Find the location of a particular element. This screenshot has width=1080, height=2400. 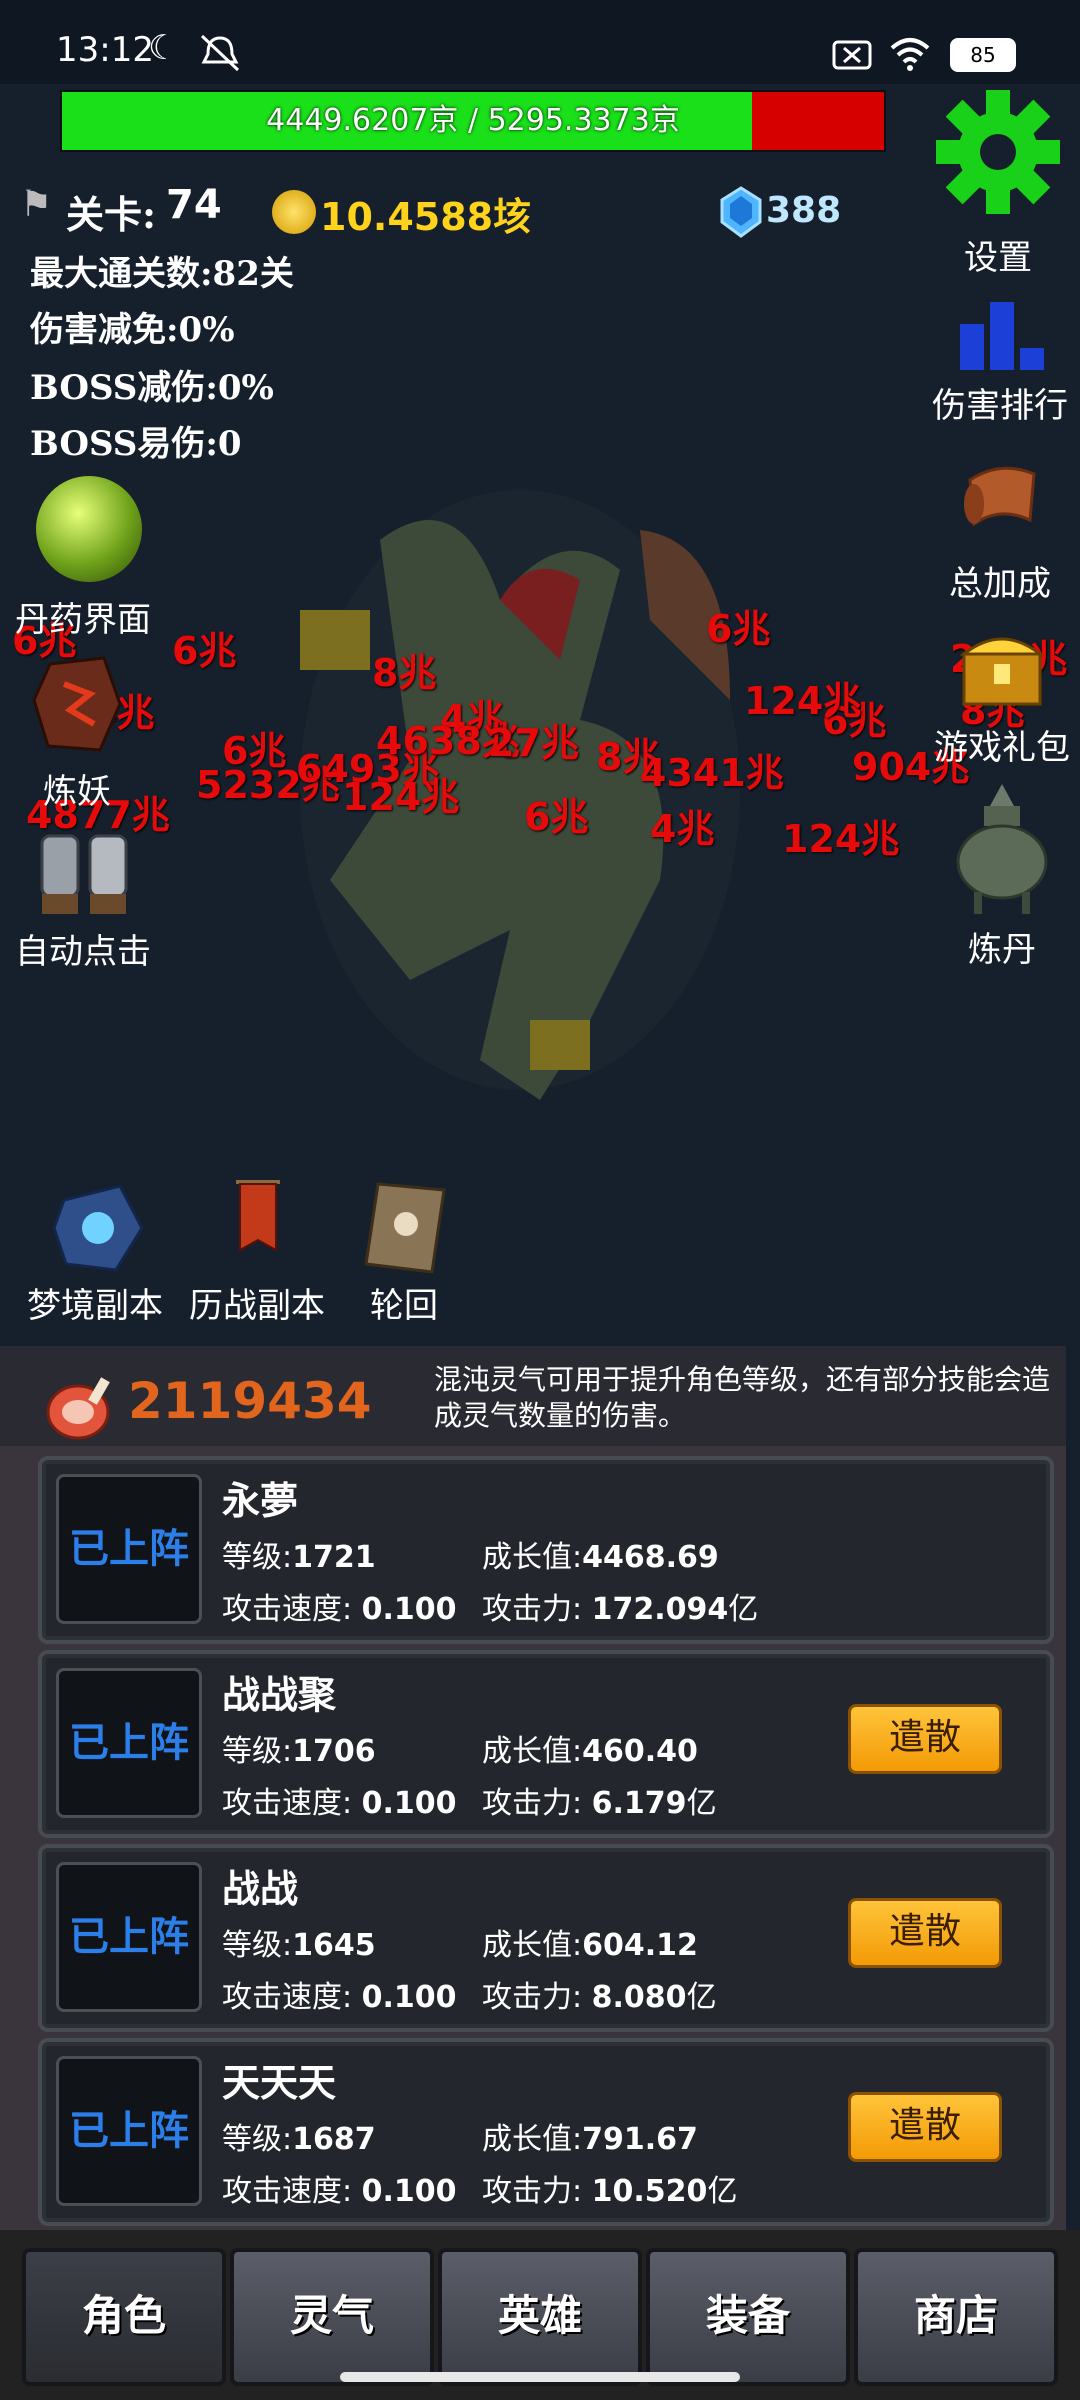

boss-hp-bar: 4449.6207京 / 5295.3373京 is located at coordinates (473, 121).